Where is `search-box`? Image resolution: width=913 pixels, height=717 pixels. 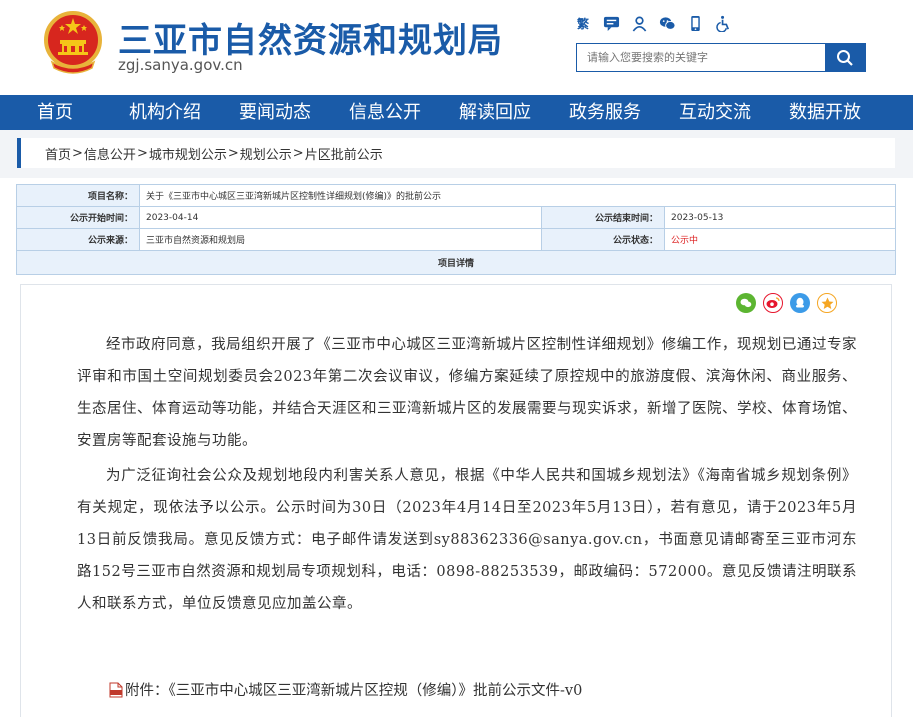
search-box is located at coordinates (721, 57).